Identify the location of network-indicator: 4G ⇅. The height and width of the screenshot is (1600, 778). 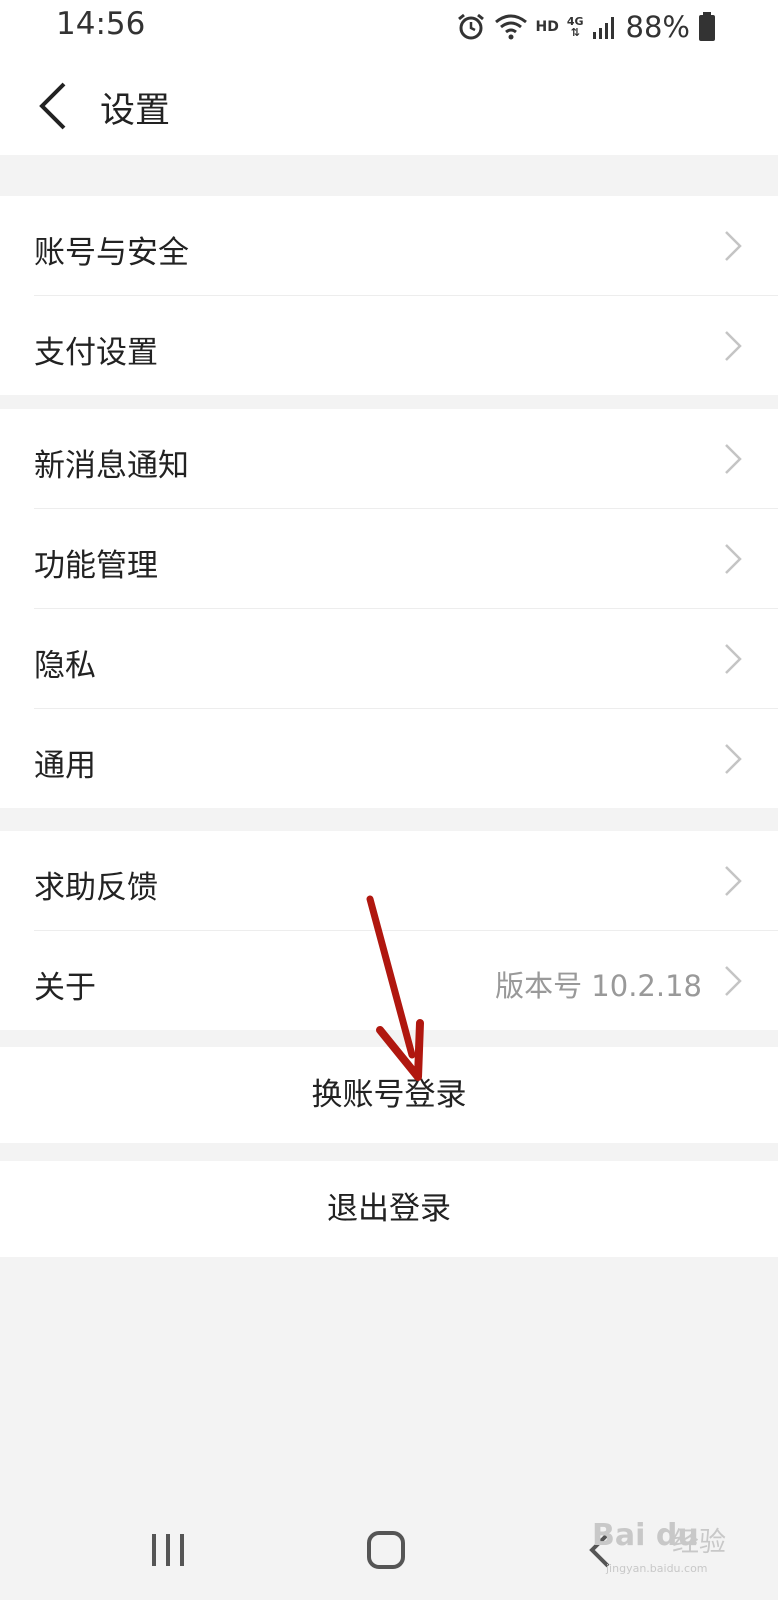
(575, 27).